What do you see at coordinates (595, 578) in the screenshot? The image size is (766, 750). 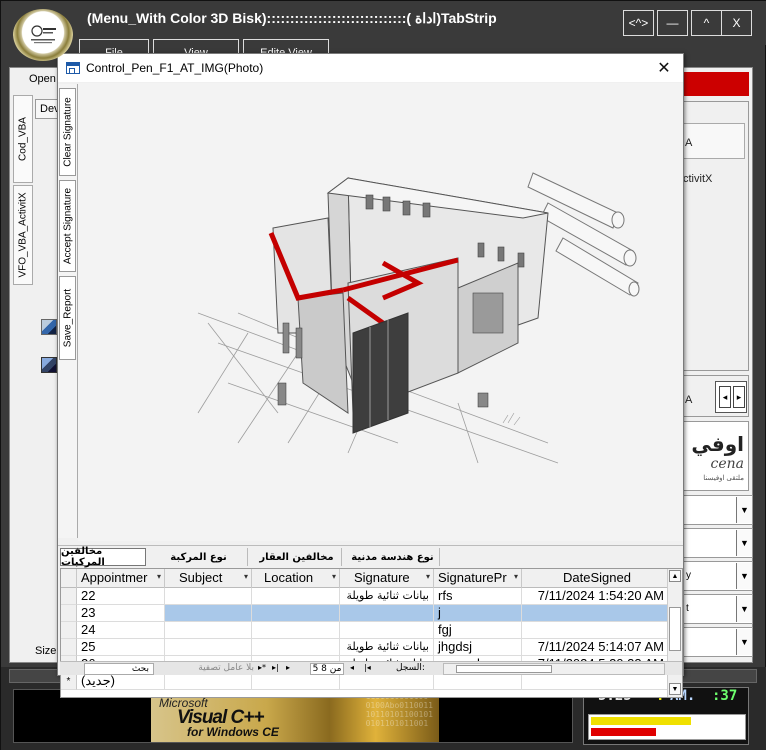 I see `col-date-signed: DateSigned` at bounding box center [595, 578].